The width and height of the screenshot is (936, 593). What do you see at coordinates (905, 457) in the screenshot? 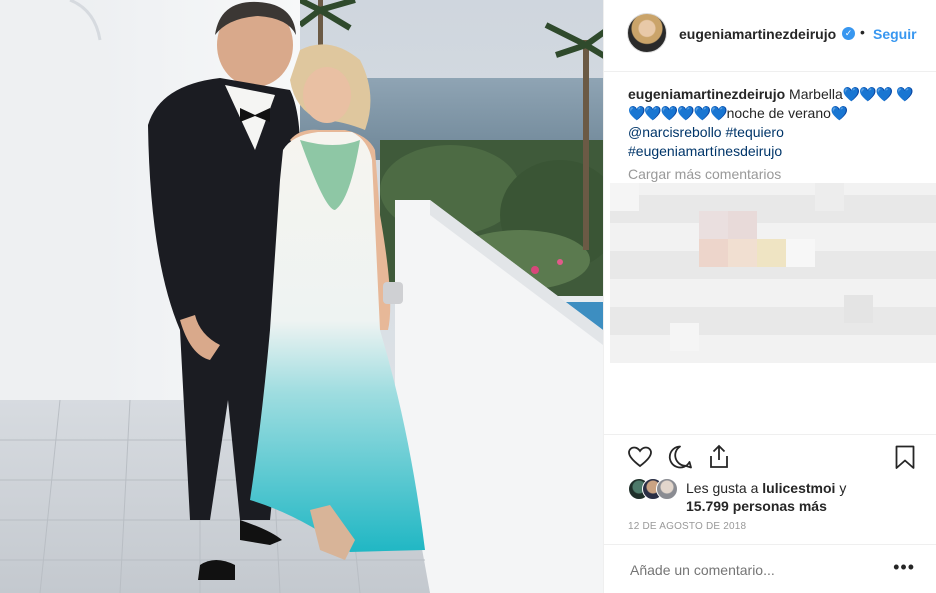
I see `bookmark-icon` at bounding box center [905, 457].